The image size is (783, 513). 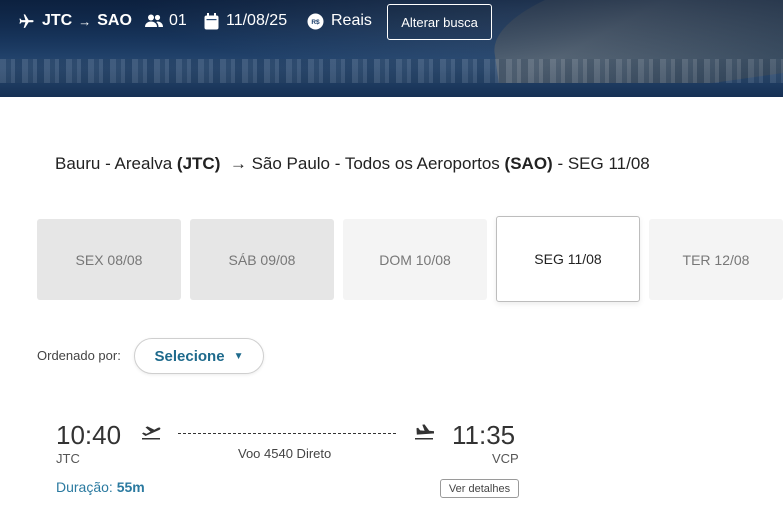 I want to click on date-card-seg-selected: SEG 11/08, so click(x=568, y=259).